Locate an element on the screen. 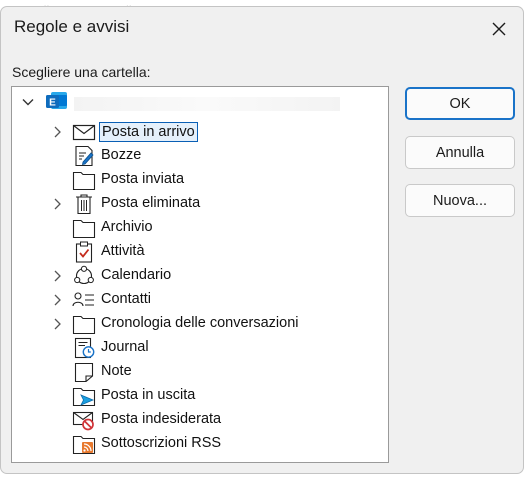 Image resolution: width=526 pixels, height=478 pixels. folder-row-note: Note is located at coordinates (200, 372).